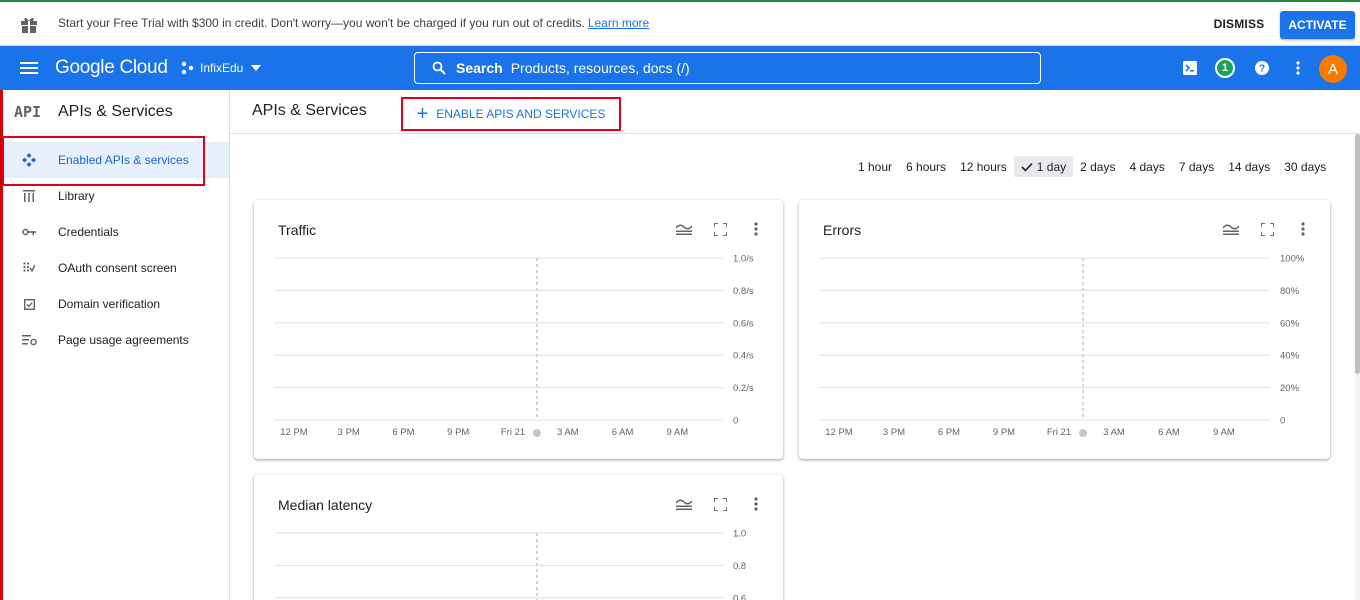 The width and height of the screenshot is (1360, 600). I want to click on time-range-label: 14 days, so click(1249, 166).